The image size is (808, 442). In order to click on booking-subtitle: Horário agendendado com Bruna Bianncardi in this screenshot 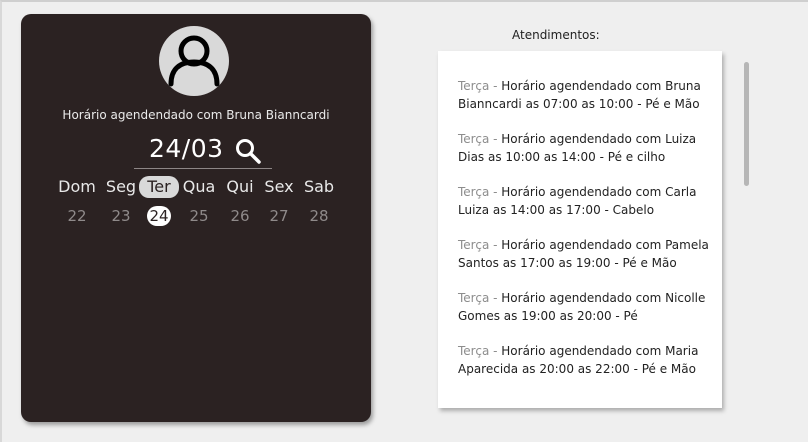, I will do `click(196, 115)`.